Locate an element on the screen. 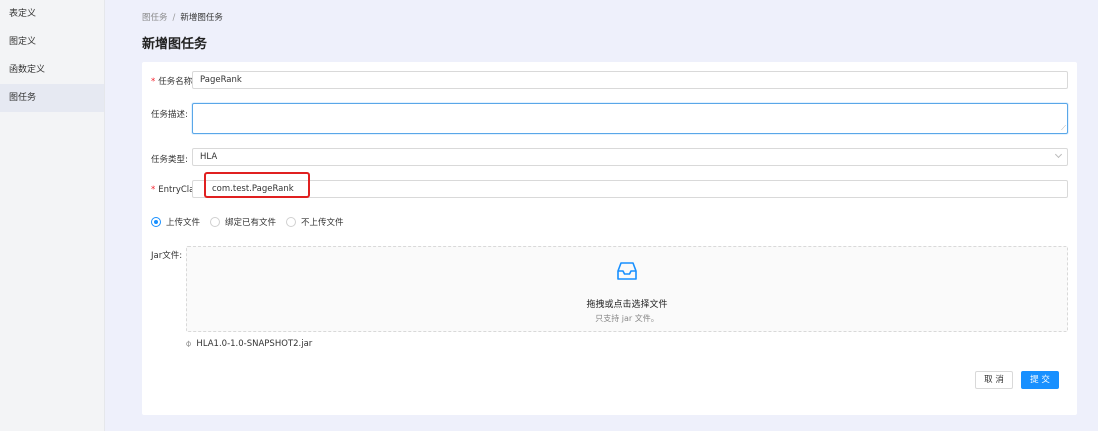  upload-mode-radio-group: 上传文件 绑定已有文件 不上传文件 is located at coordinates (252, 222).